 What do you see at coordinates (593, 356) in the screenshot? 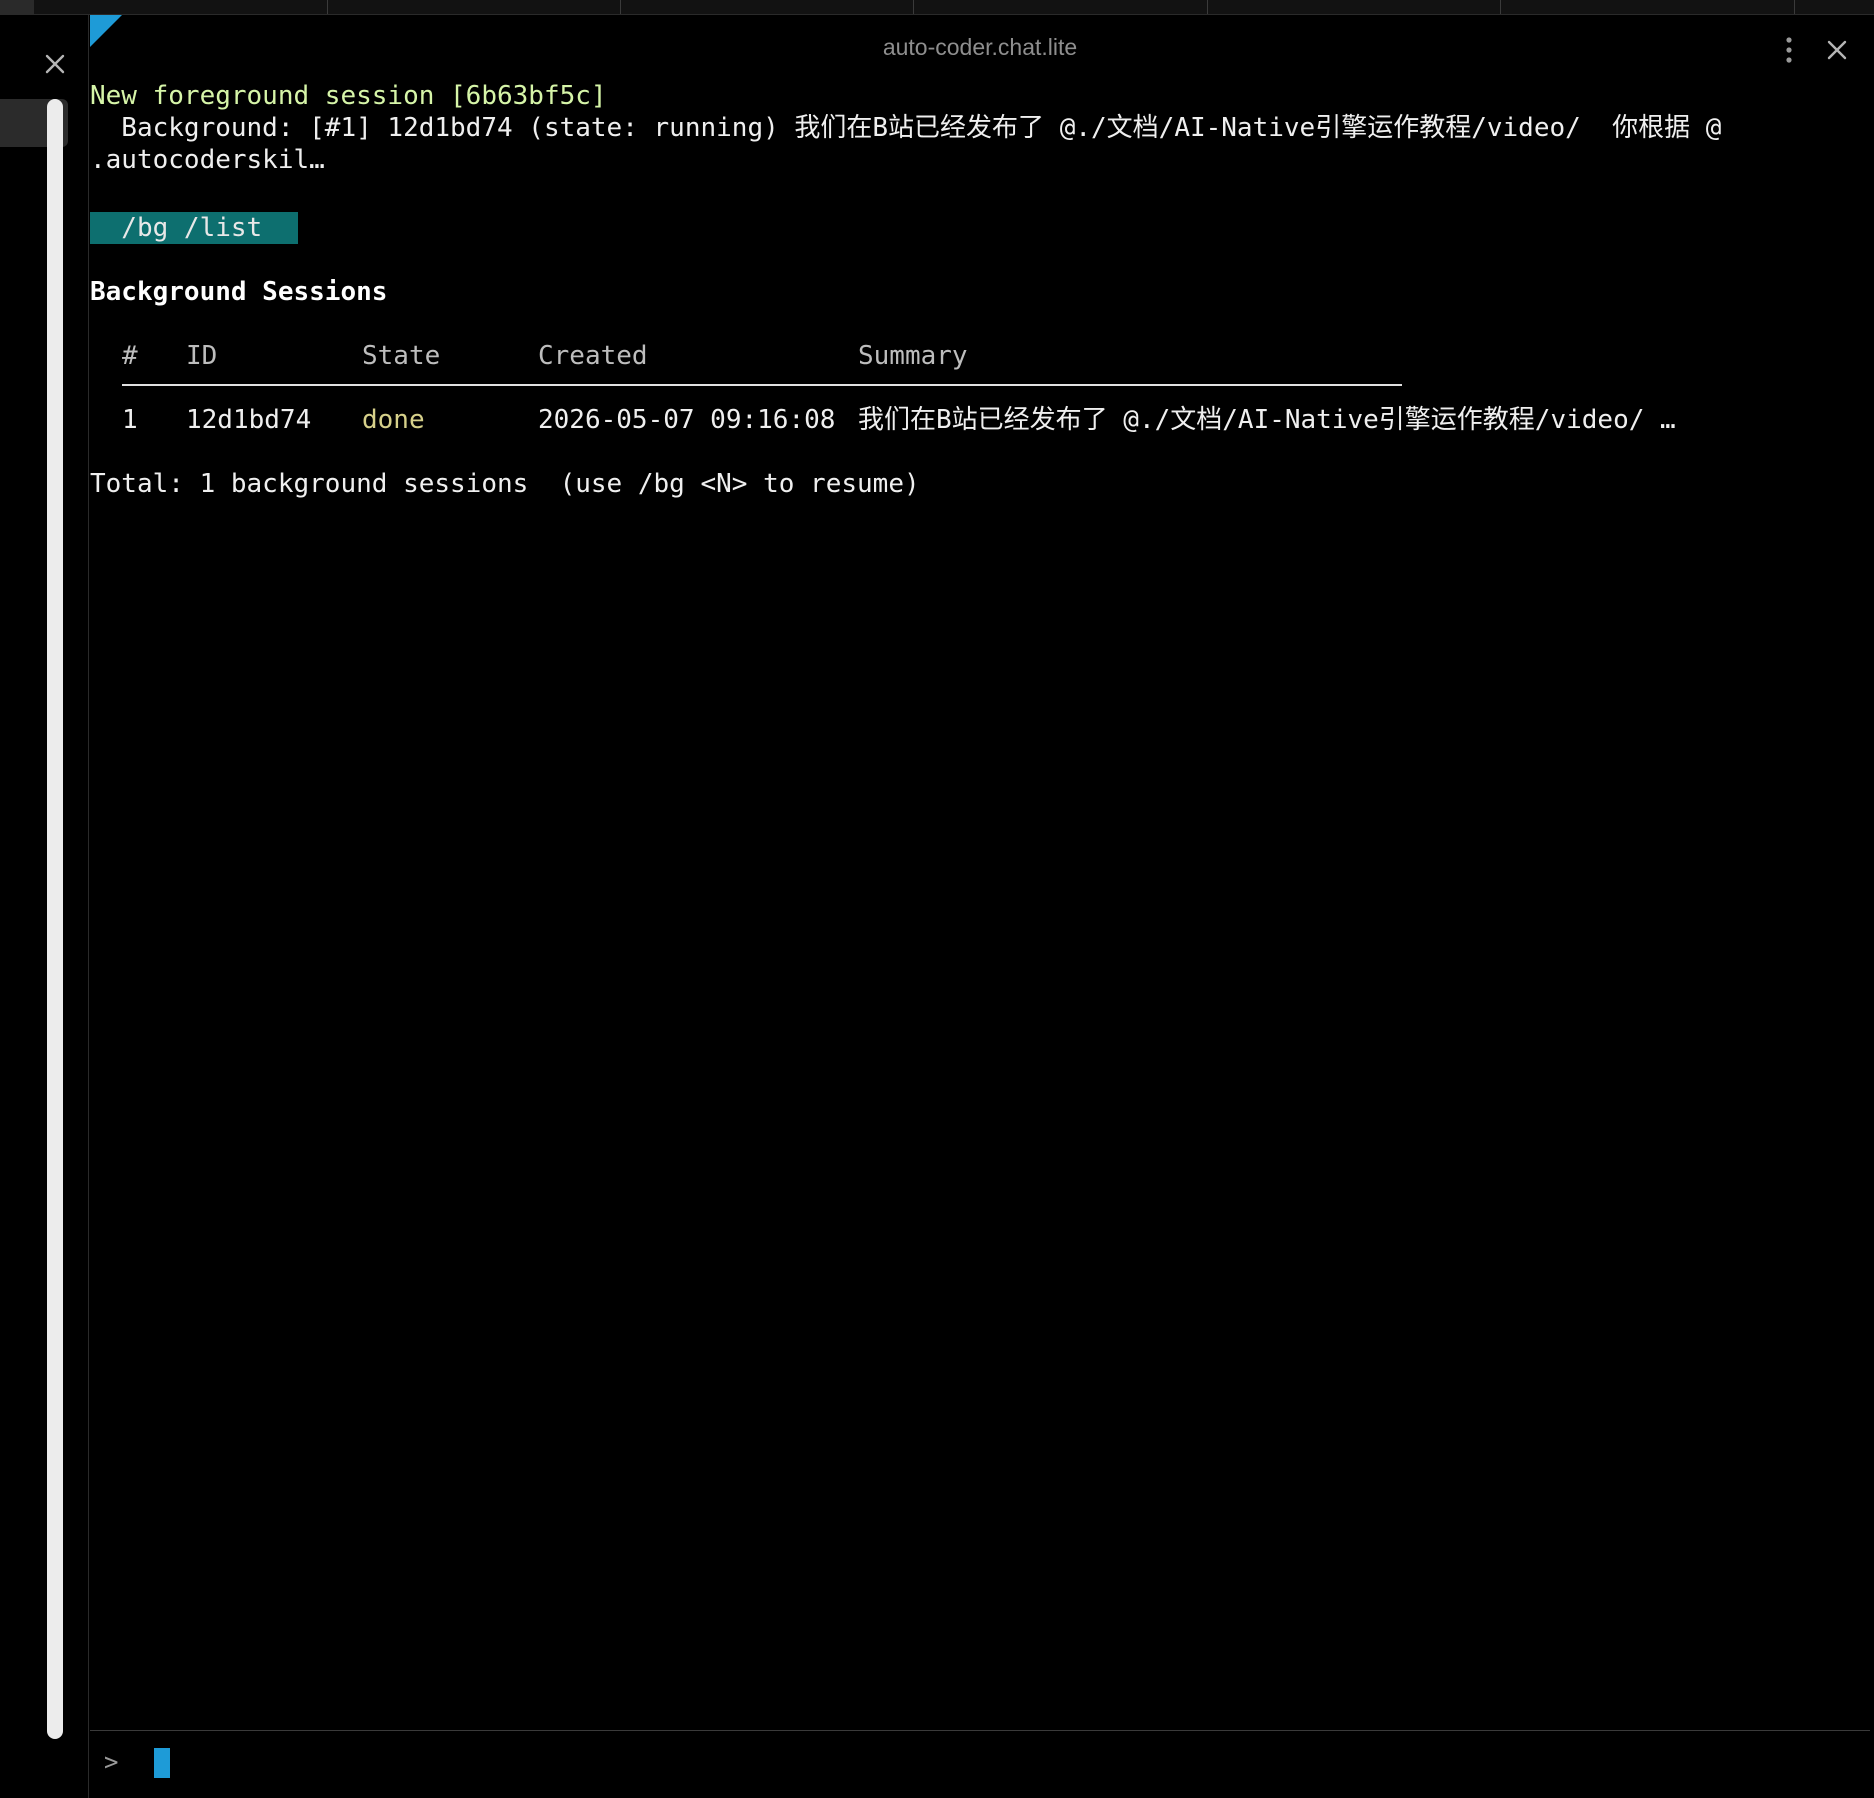
I see `col-header-created: Created` at bounding box center [593, 356].